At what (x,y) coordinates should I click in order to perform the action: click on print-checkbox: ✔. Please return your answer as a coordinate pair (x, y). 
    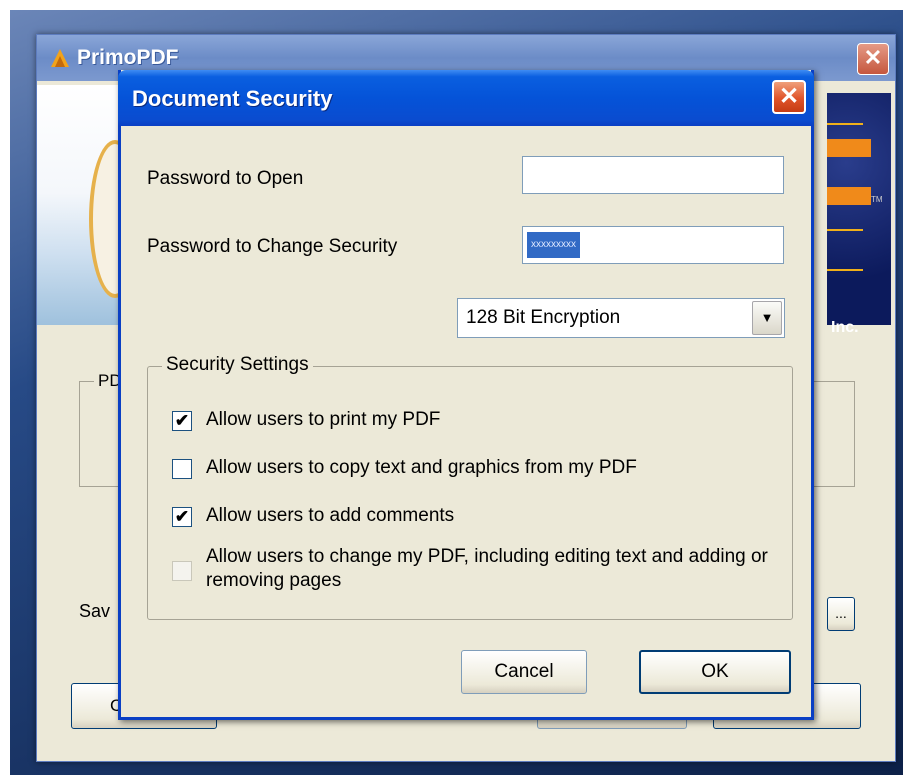
    Looking at the image, I should click on (182, 421).